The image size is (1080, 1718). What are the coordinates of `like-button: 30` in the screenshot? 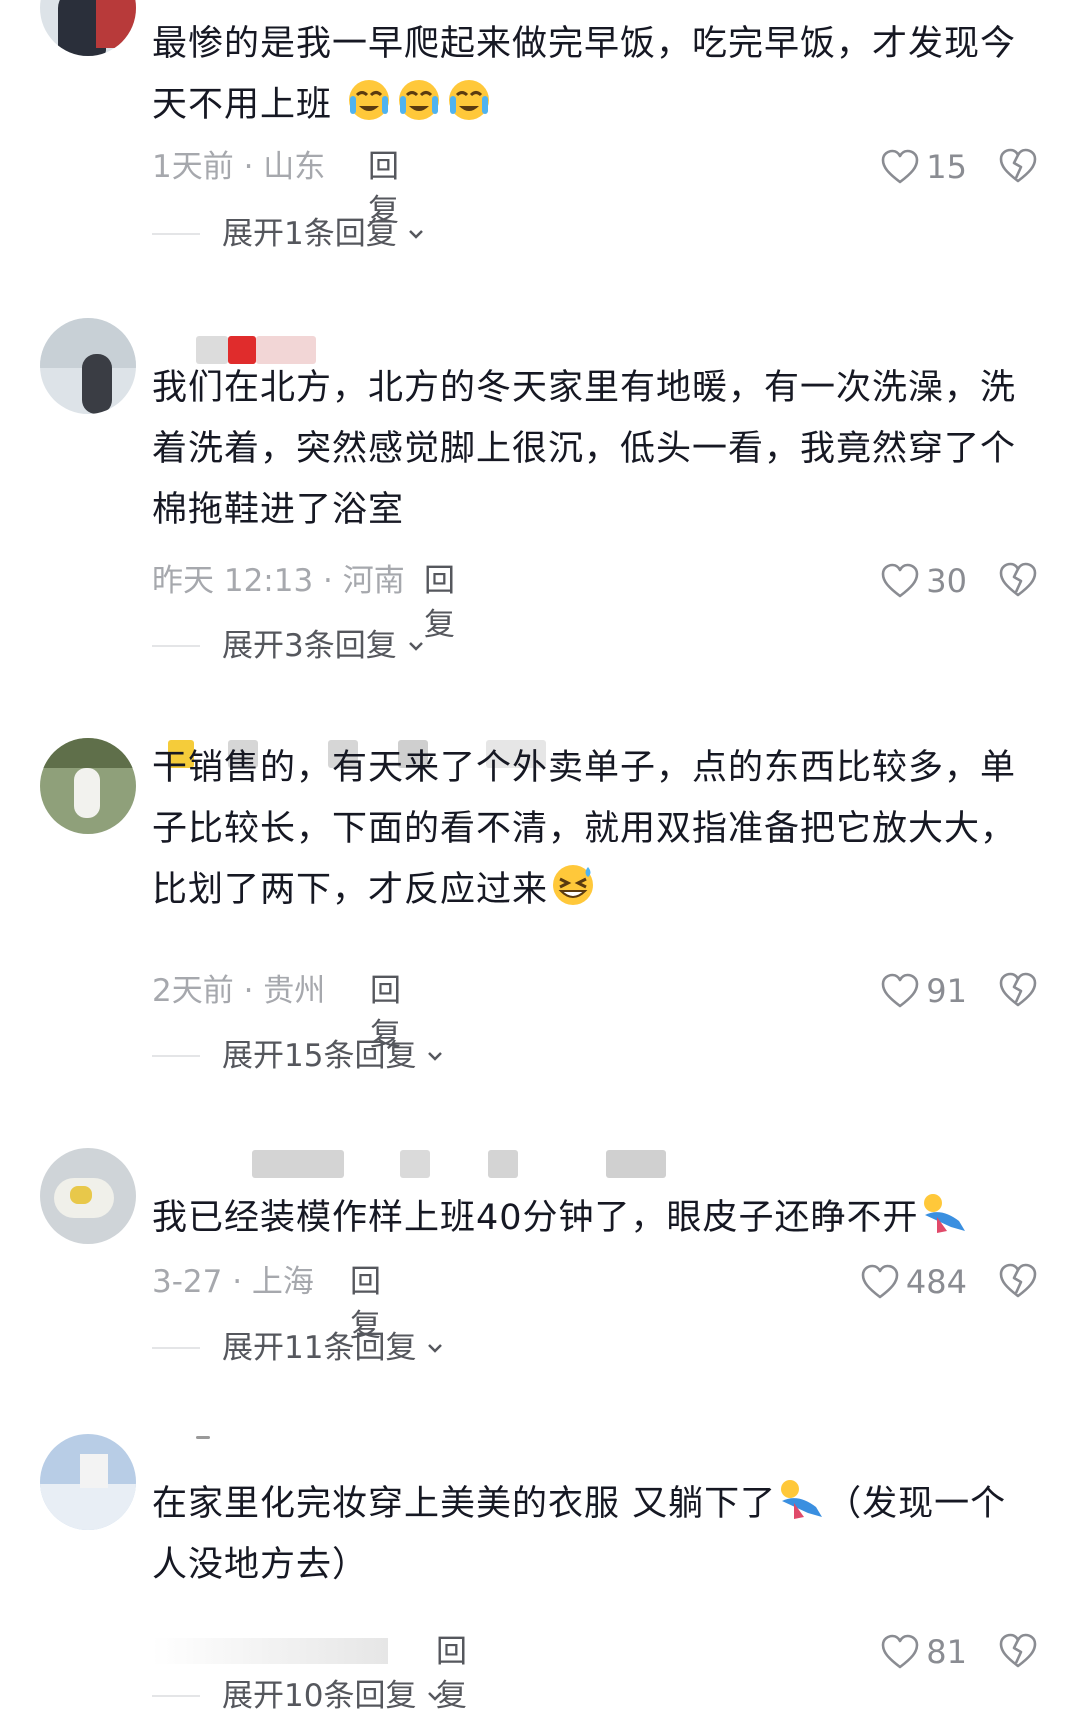 It's located at (923, 581).